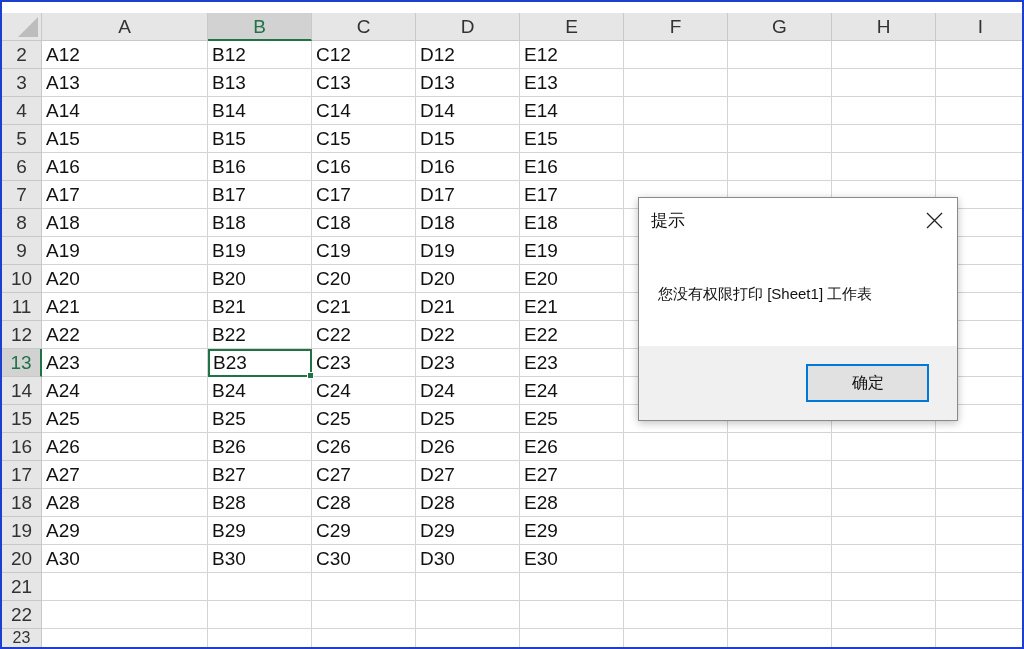  Describe the element at coordinates (125, 195) in the screenshot. I see `table-cell: A17` at that location.